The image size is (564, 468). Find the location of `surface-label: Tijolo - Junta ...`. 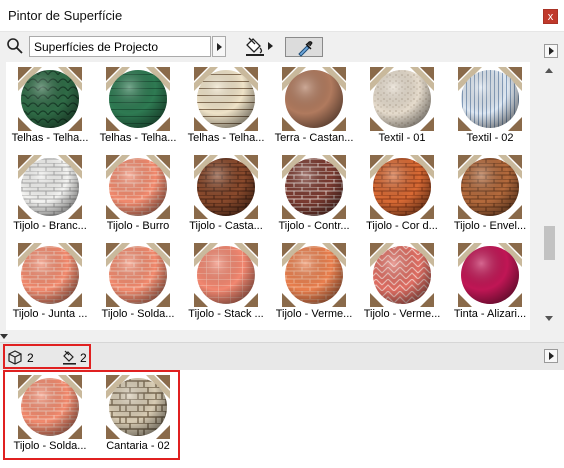

surface-label: Tijolo - Junta ... is located at coordinates (50, 314).